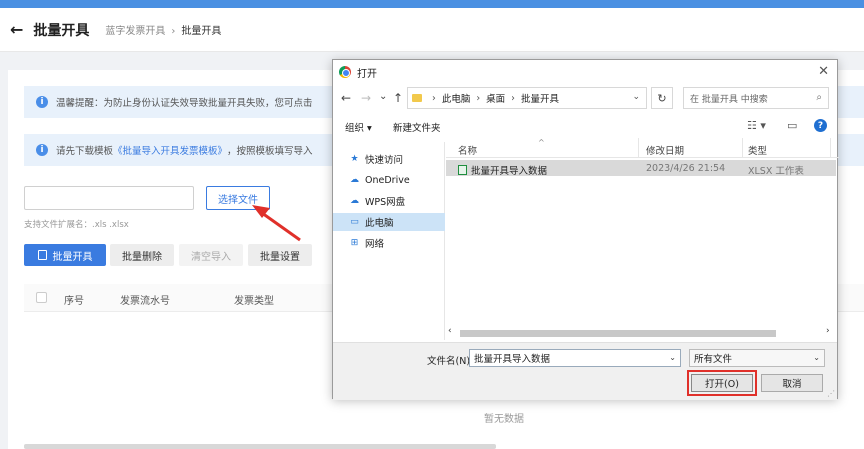 This screenshot has width=864, height=449. Describe the element at coordinates (142, 255) in the screenshot. I see `batch-delete-button: 批量删除` at that location.